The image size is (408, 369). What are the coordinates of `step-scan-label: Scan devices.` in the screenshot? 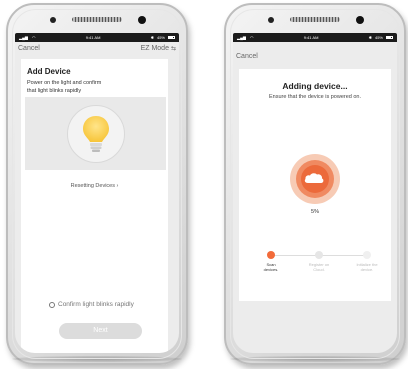 It's located at (271, 267).